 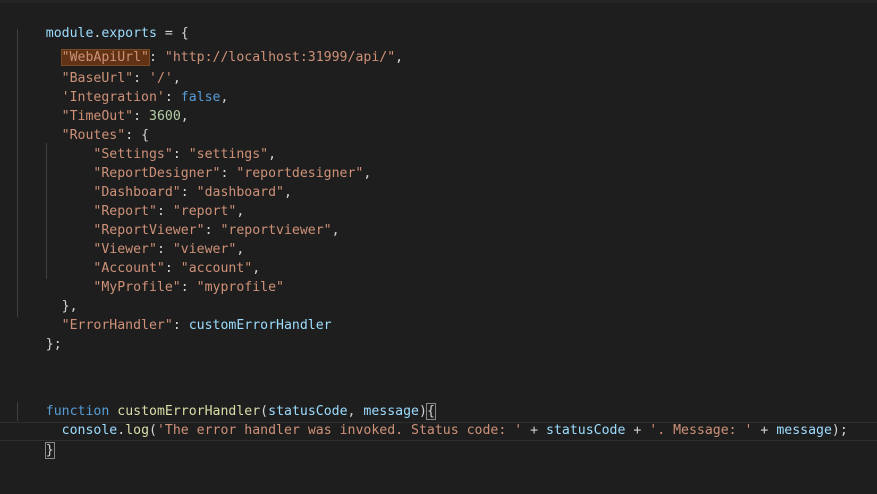 I want to click on code-line-timeout: "TimeOut": 3600,, so click(x=101, y=106).